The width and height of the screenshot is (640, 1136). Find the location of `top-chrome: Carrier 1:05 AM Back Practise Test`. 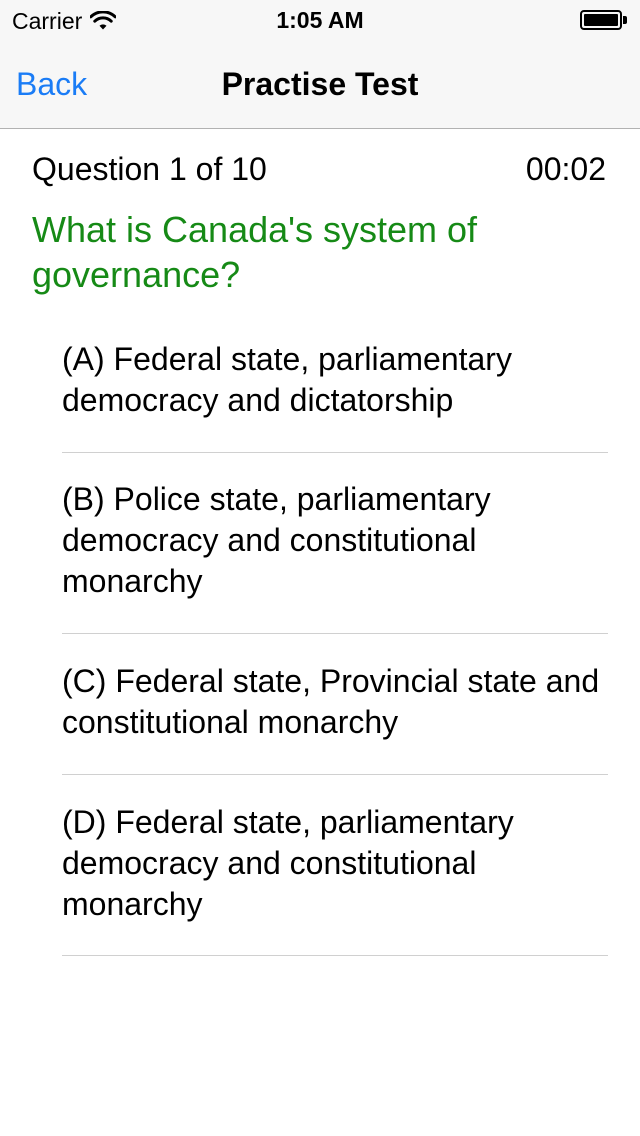

top-chrome: Carrier 1:05 AM Back Practise Test is located at coordinates (320, 64).